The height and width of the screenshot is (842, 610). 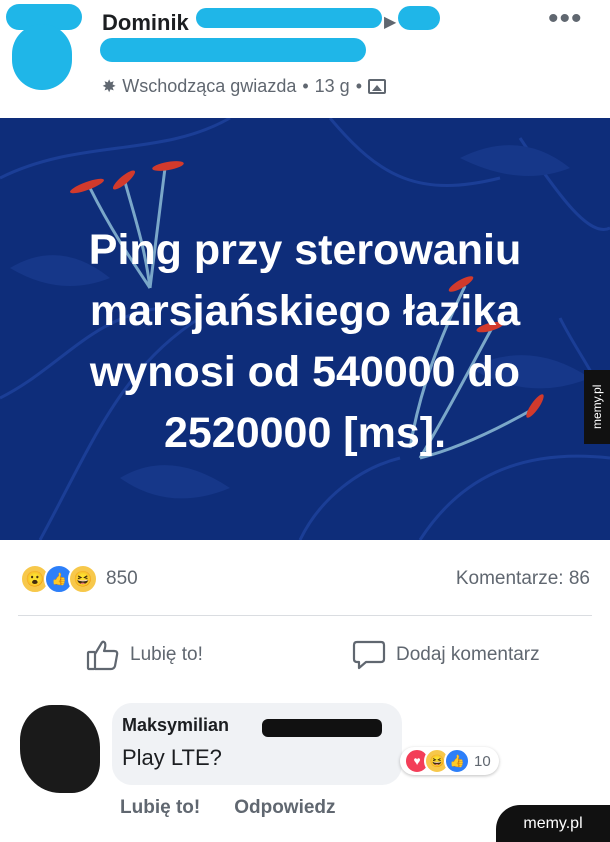 What do you see at coordinates (109, 86) in the screenshot?
I see `rising-star-icon: ✸` at bounding box center [109, 86].